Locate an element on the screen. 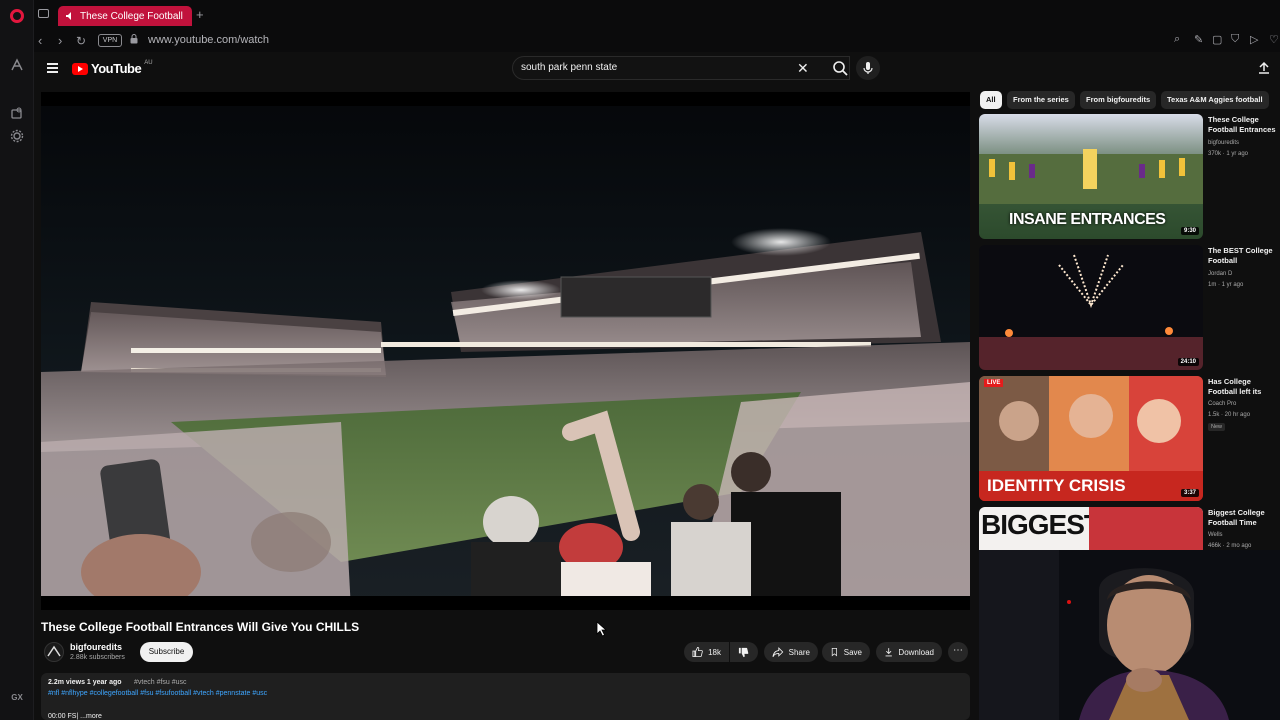 The image size is (1280, 720). thumb-player-photo is located at coordinates (1146, 529).